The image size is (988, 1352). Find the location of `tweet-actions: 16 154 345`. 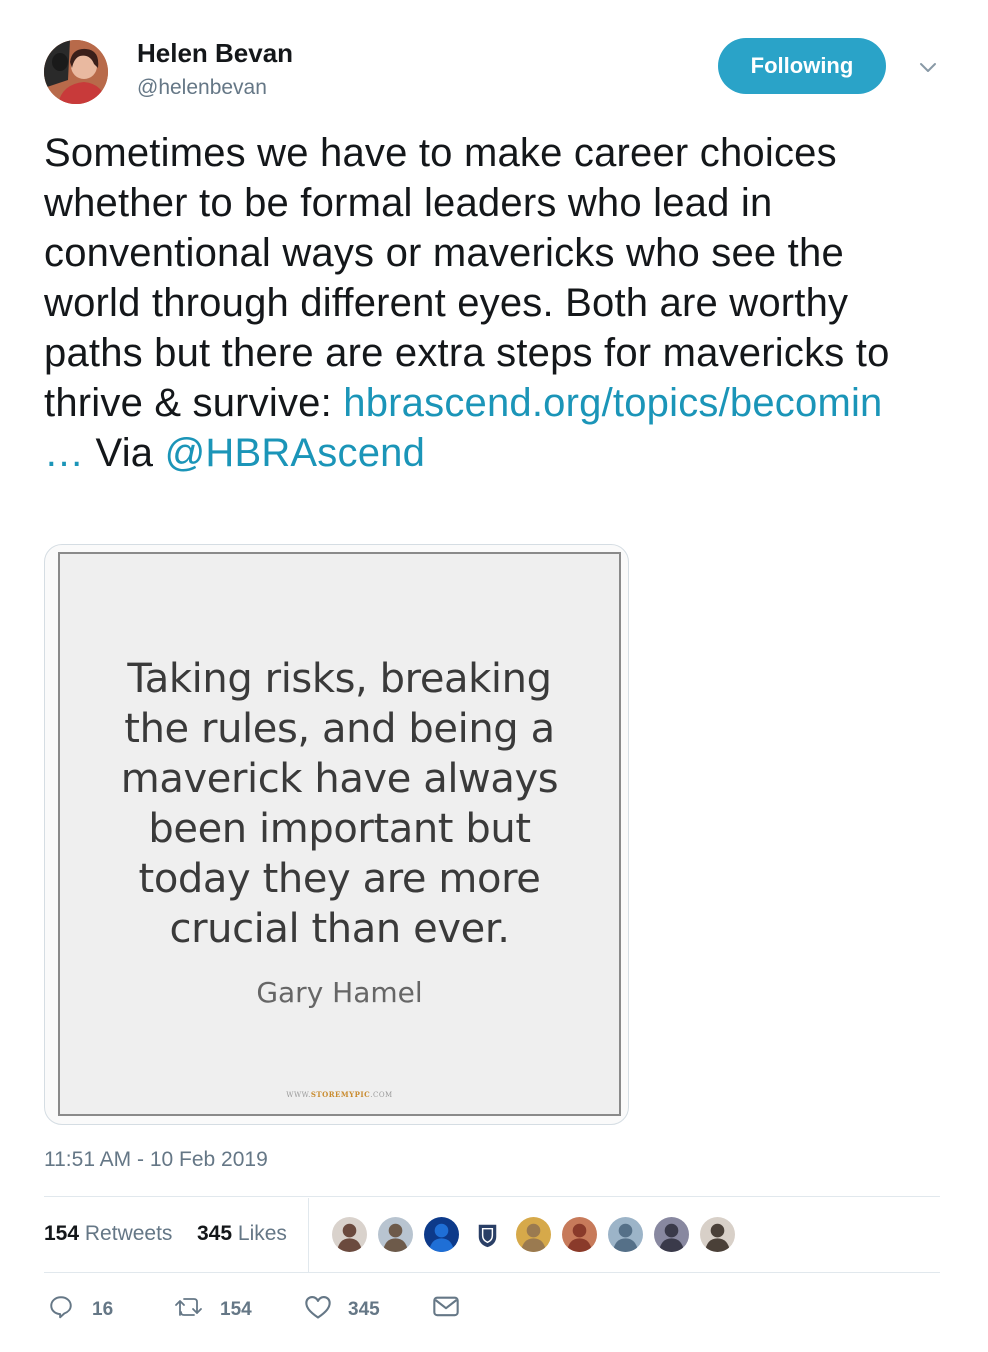

tweet-actions: 16 154 345 is located at coordinates (344, 1308).